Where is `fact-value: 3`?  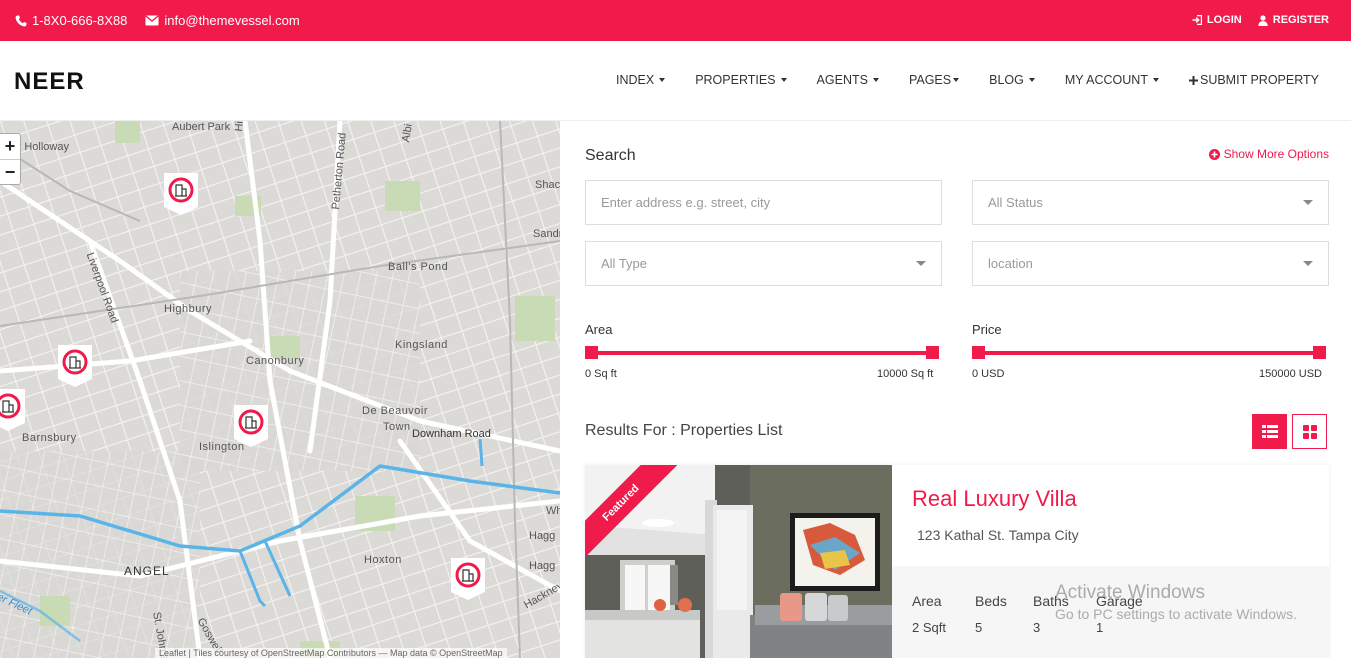
fact-value: 3 is located at coordinates (1037, 627).